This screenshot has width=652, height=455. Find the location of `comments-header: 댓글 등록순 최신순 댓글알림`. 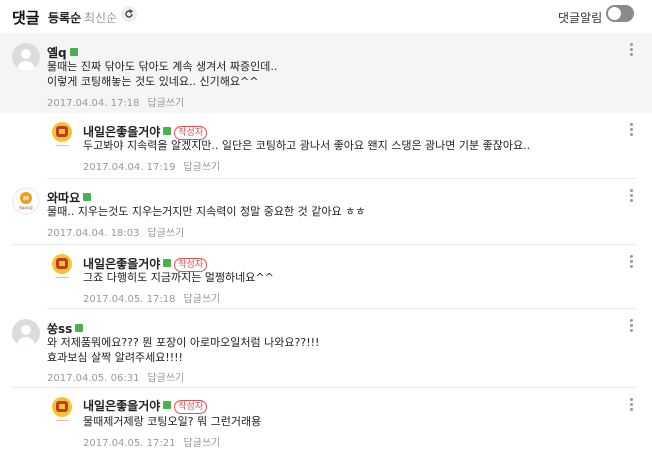

comments-header: 댓글 등록순 최신순 댓글알림 is located at coordinates (326, 16).